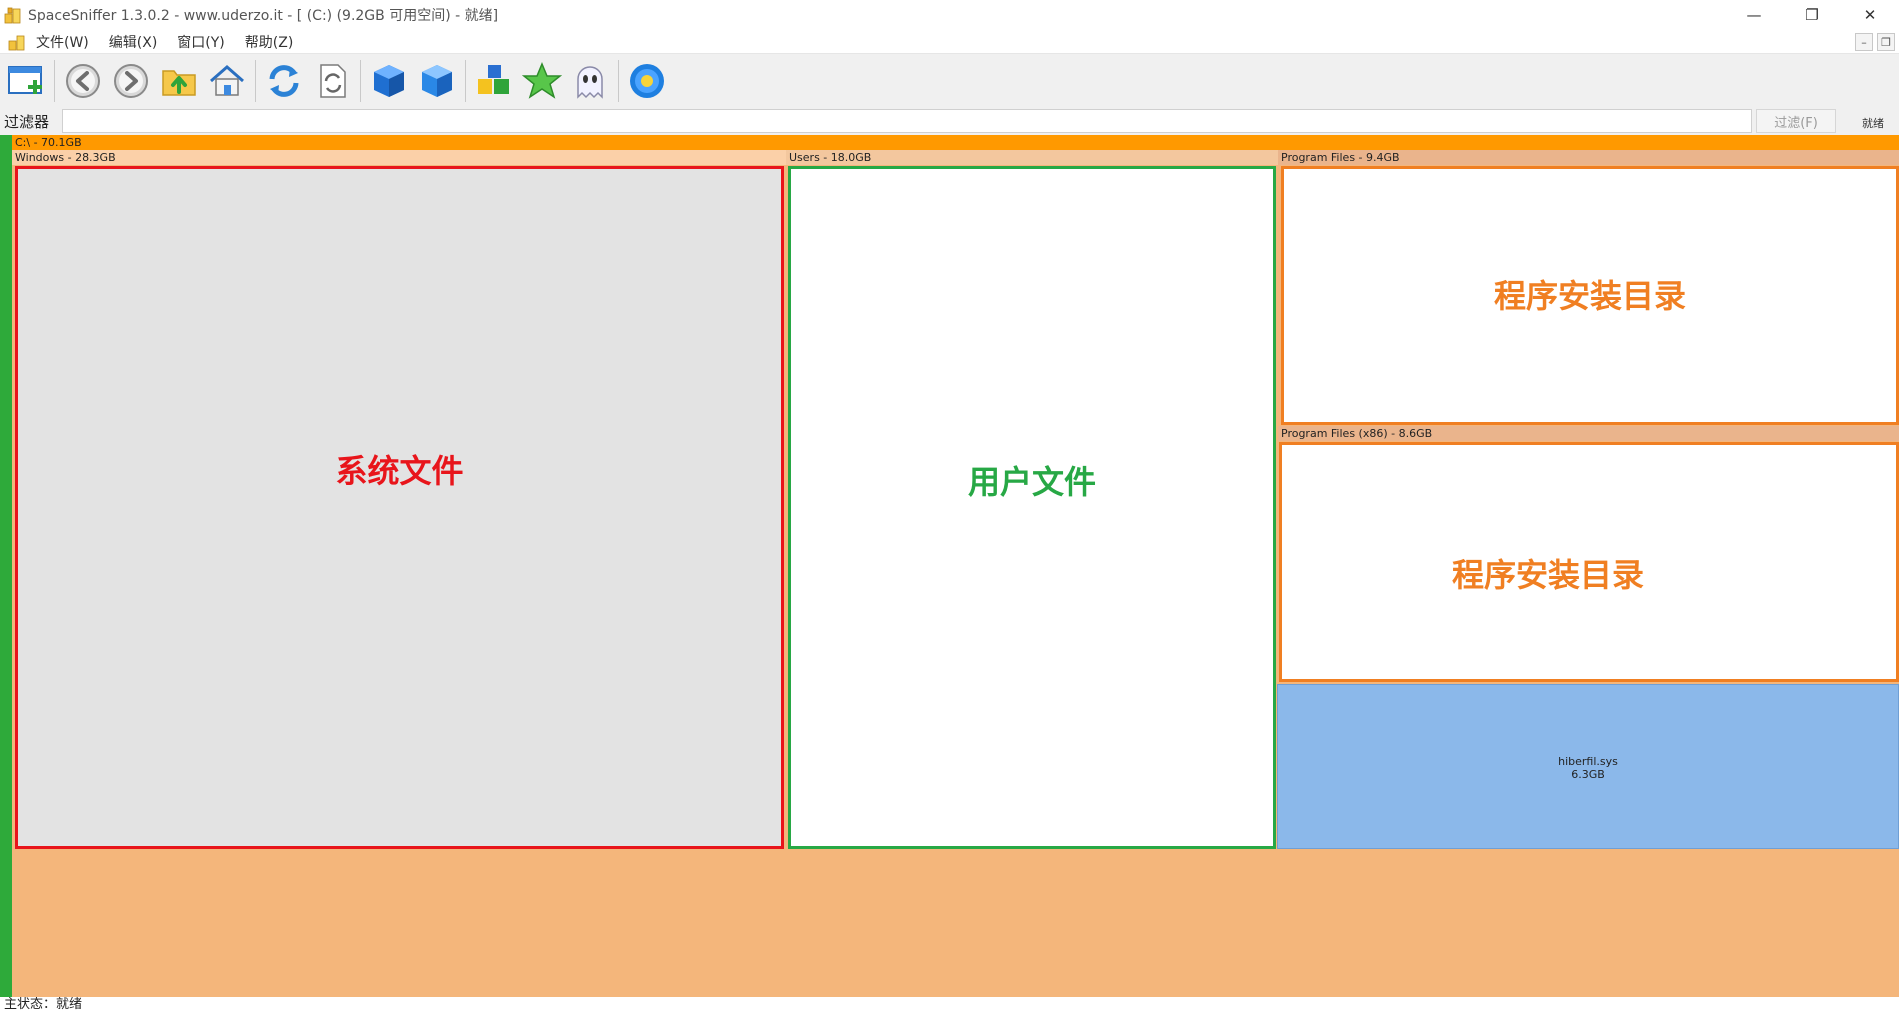  Describe the element at coordinates (955, 142) in the screenshot. I see `root-node-header: C:\ - 70.1GB` at that location.